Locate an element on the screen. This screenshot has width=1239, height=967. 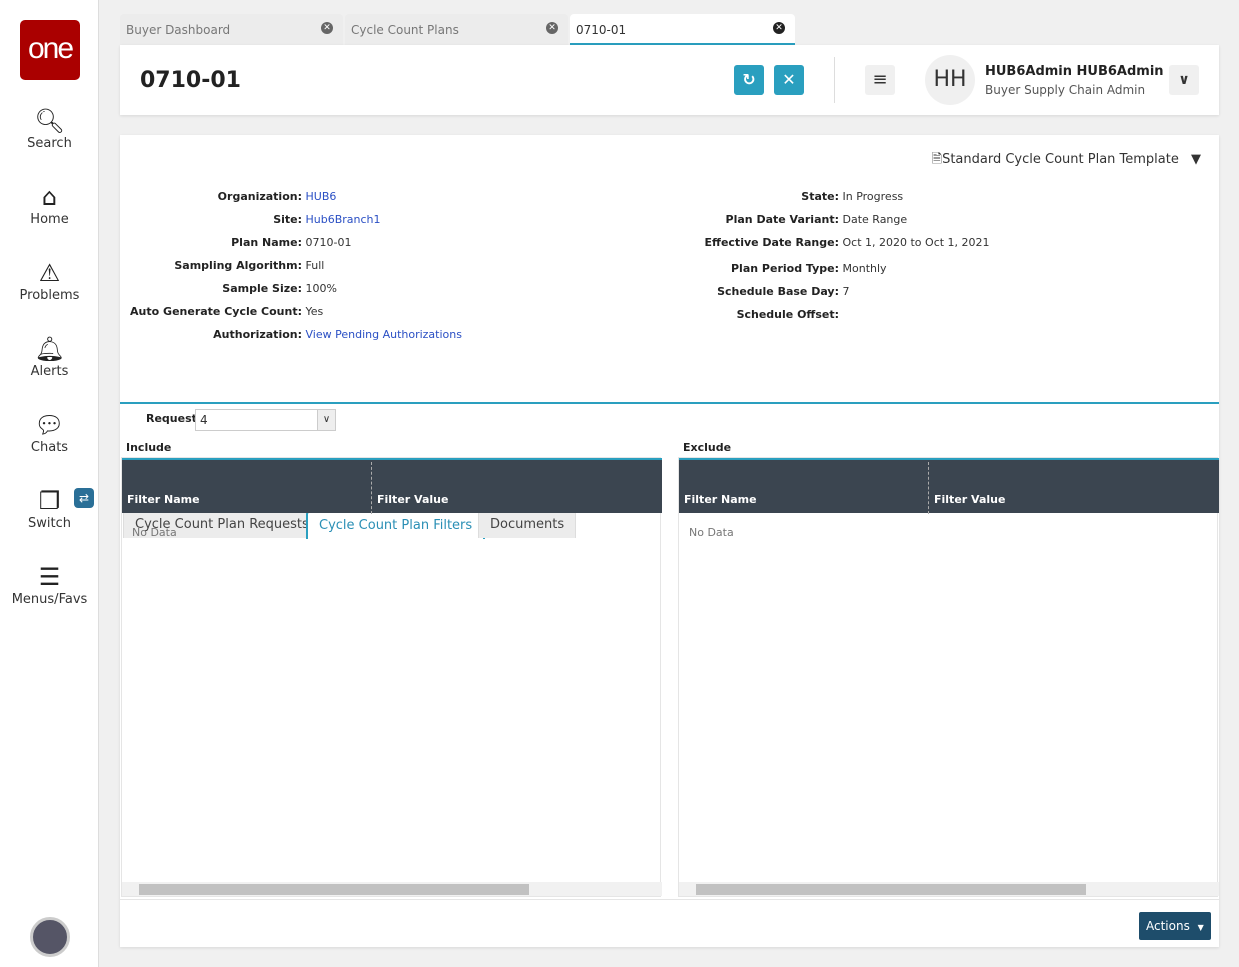
nav-home: ⌂ Home is located at coordinates (49, 204).